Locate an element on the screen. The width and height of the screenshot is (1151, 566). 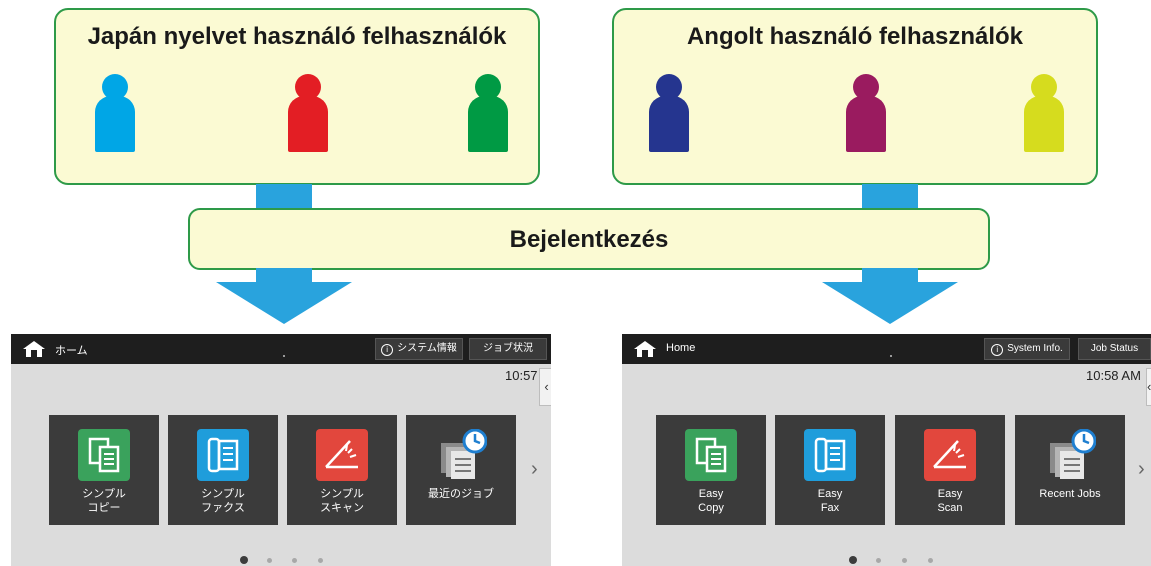
tile-simple-copy: シンプル コピー is located at coordinates (104, 470).